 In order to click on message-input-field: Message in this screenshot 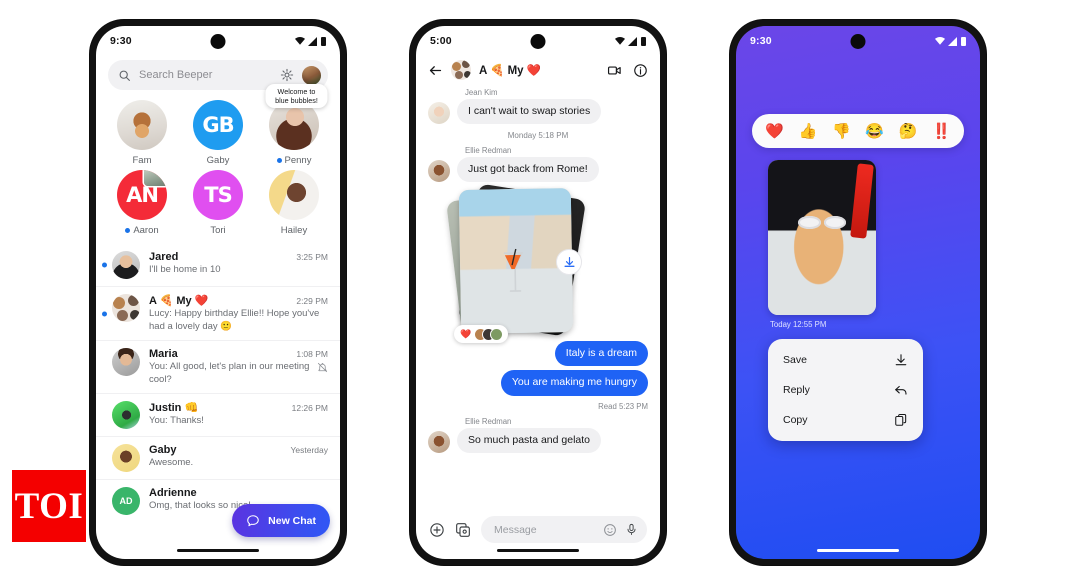, I will do `click(564, 529)`.